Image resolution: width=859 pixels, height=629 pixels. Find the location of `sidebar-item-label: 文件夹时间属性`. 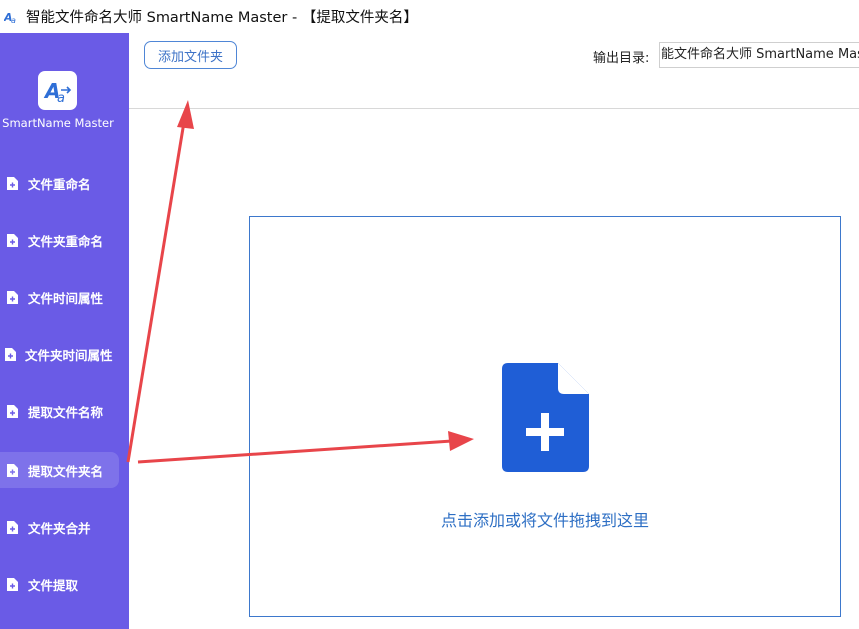

sidebar-item-label: 文件夹时间属性 is located at coordinates (69, 355).